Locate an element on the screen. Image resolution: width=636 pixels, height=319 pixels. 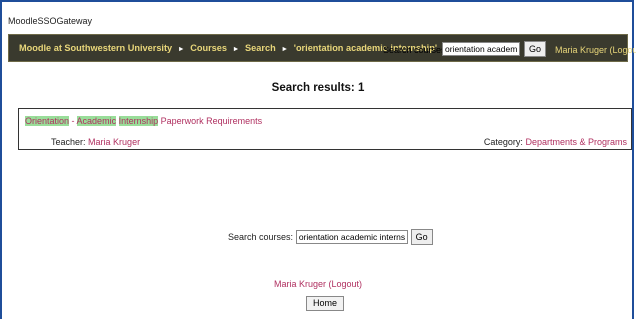
course-title-part: Orientation is located at coordinates (47, 121).